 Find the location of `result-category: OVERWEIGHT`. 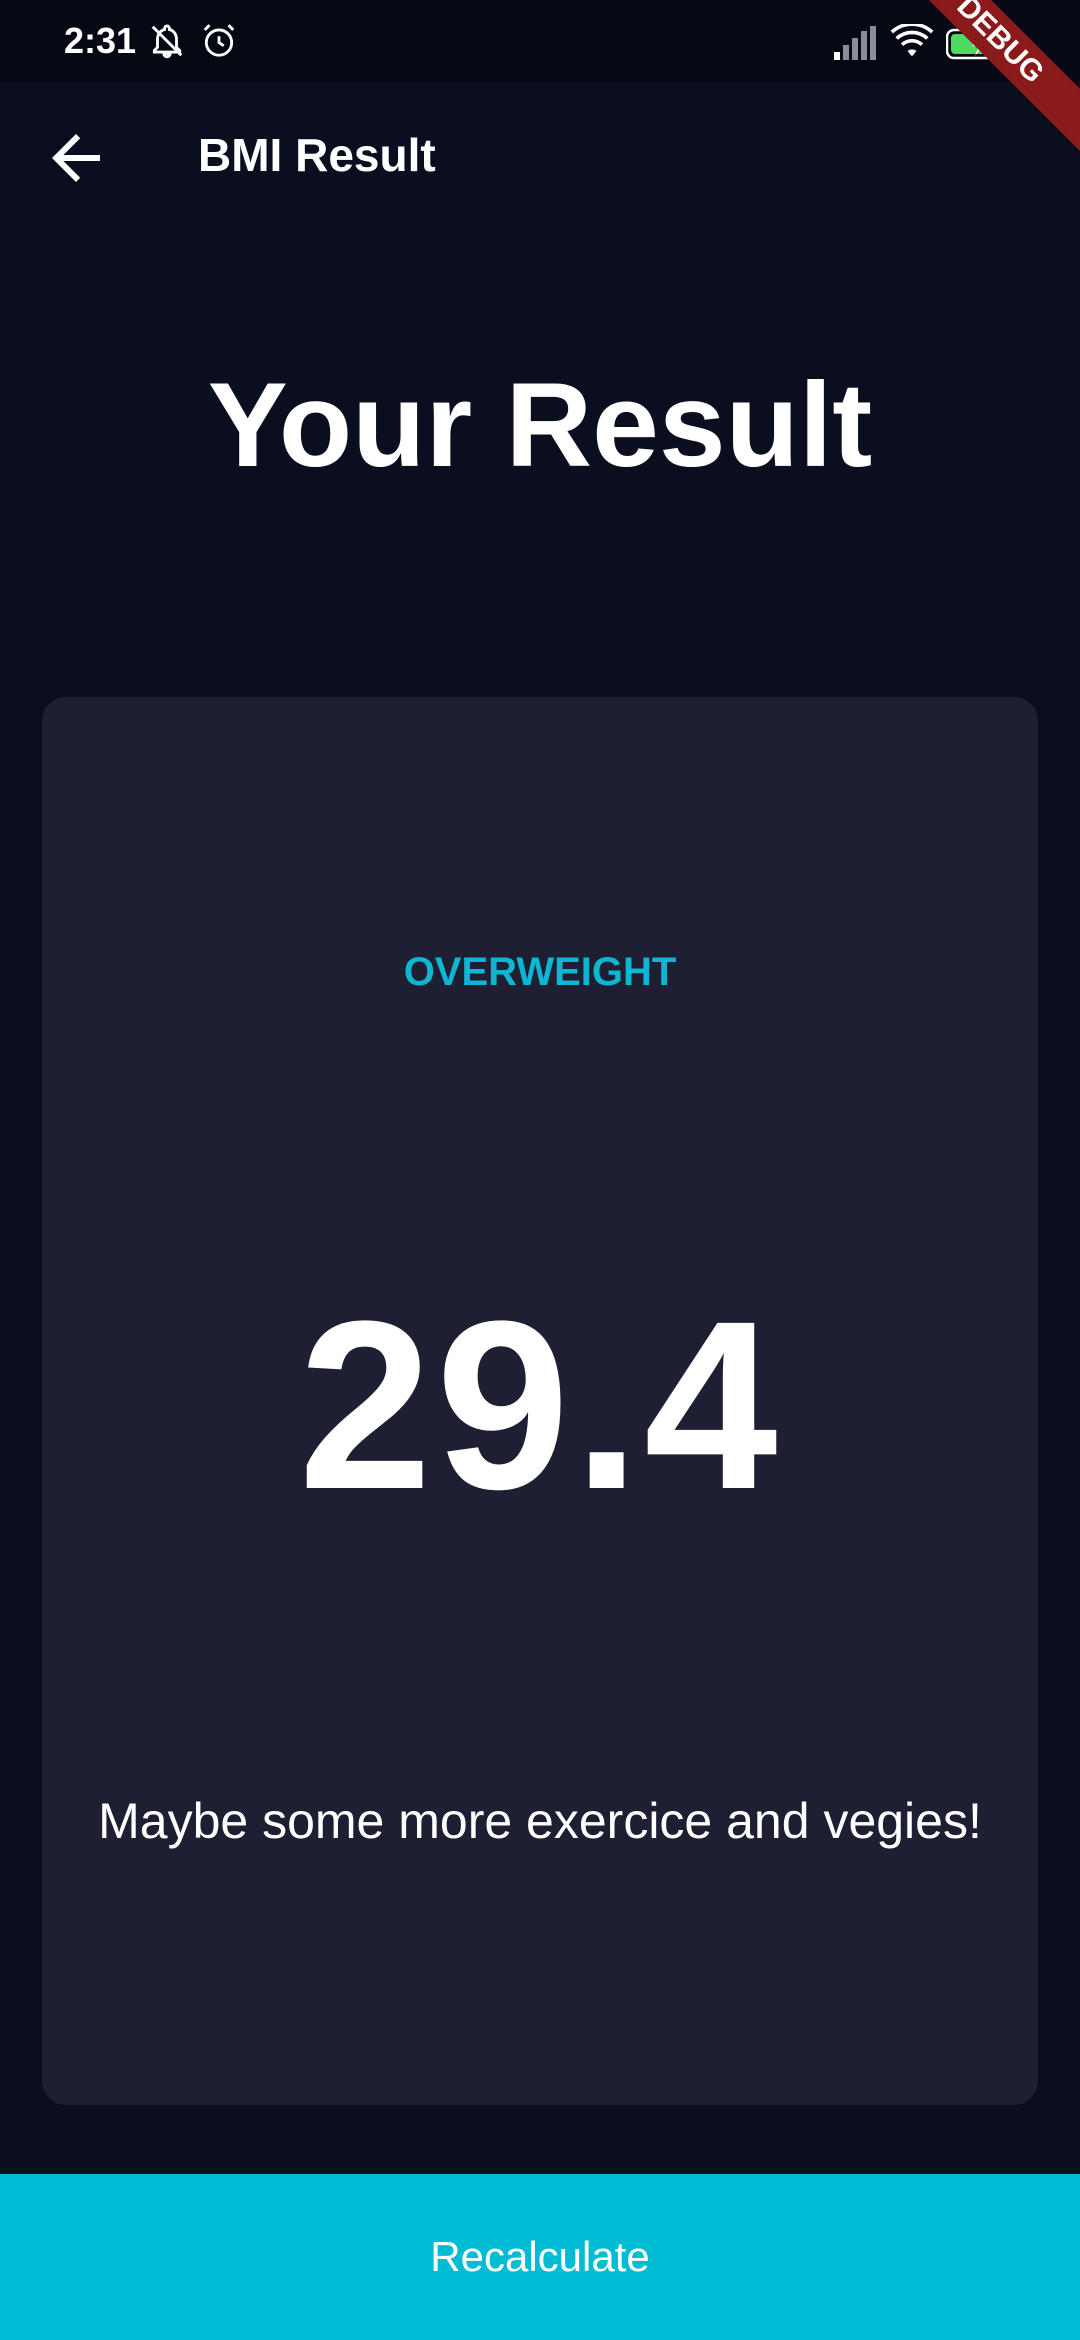

result-category: OVERWEIGHT is located at coordinates (540, 972).